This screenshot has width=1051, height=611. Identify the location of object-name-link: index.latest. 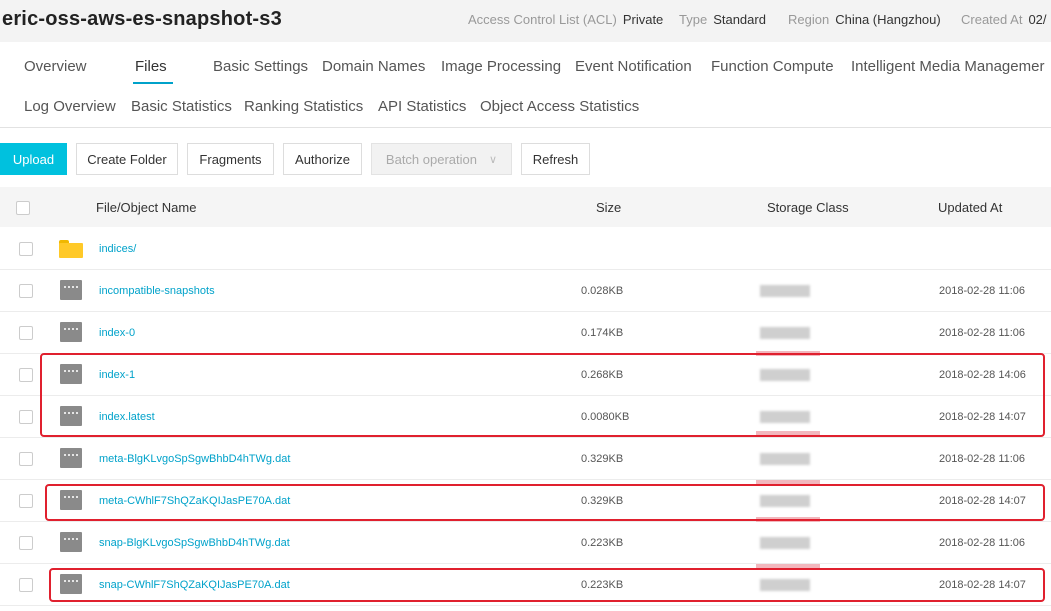
(127, 417).